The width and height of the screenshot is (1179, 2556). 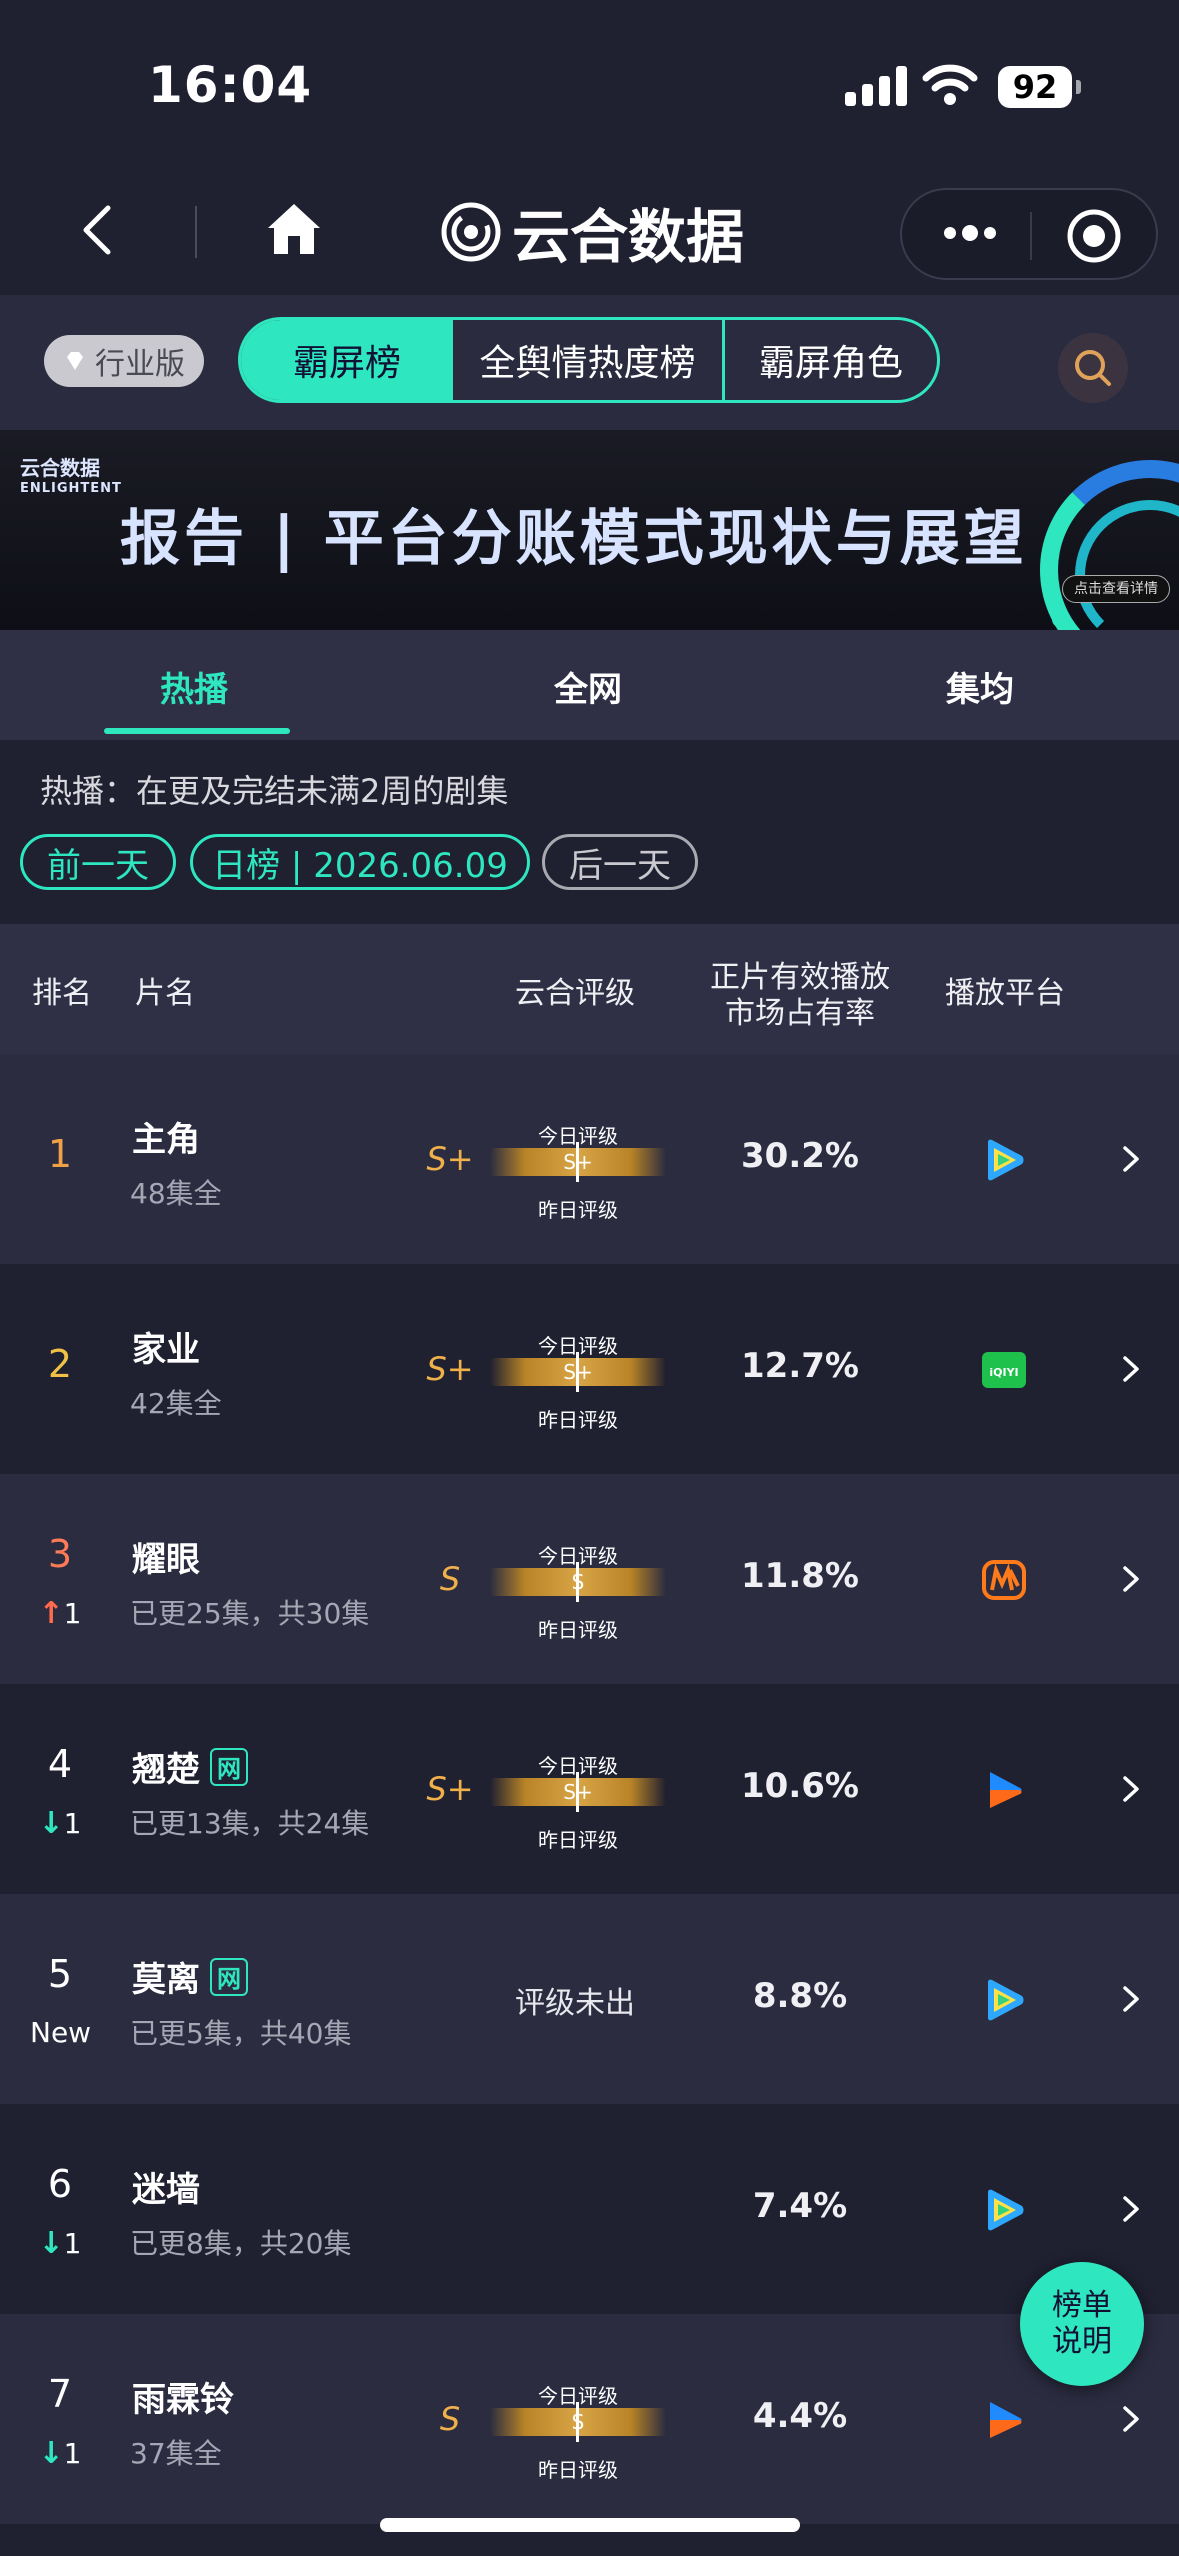 I want to click on ranking-segmented-control: 霸屏榜 全舆情热度榜 霸屏角色, so click(x=589, y=360).